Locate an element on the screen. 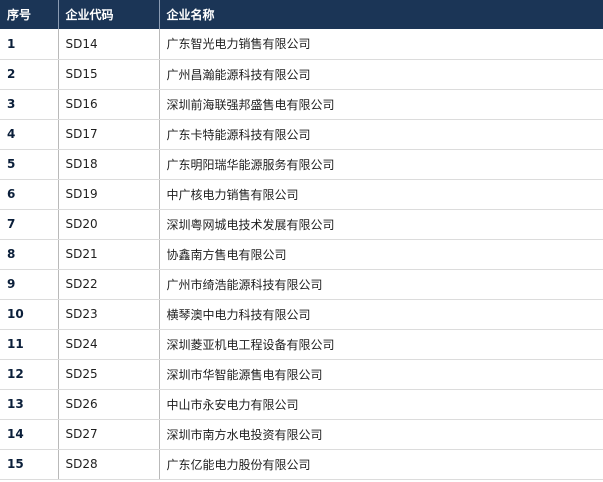 The width and height of the screenshot is (603, 482). serial-number-cell: 1 is located at coordinates (29, 44).